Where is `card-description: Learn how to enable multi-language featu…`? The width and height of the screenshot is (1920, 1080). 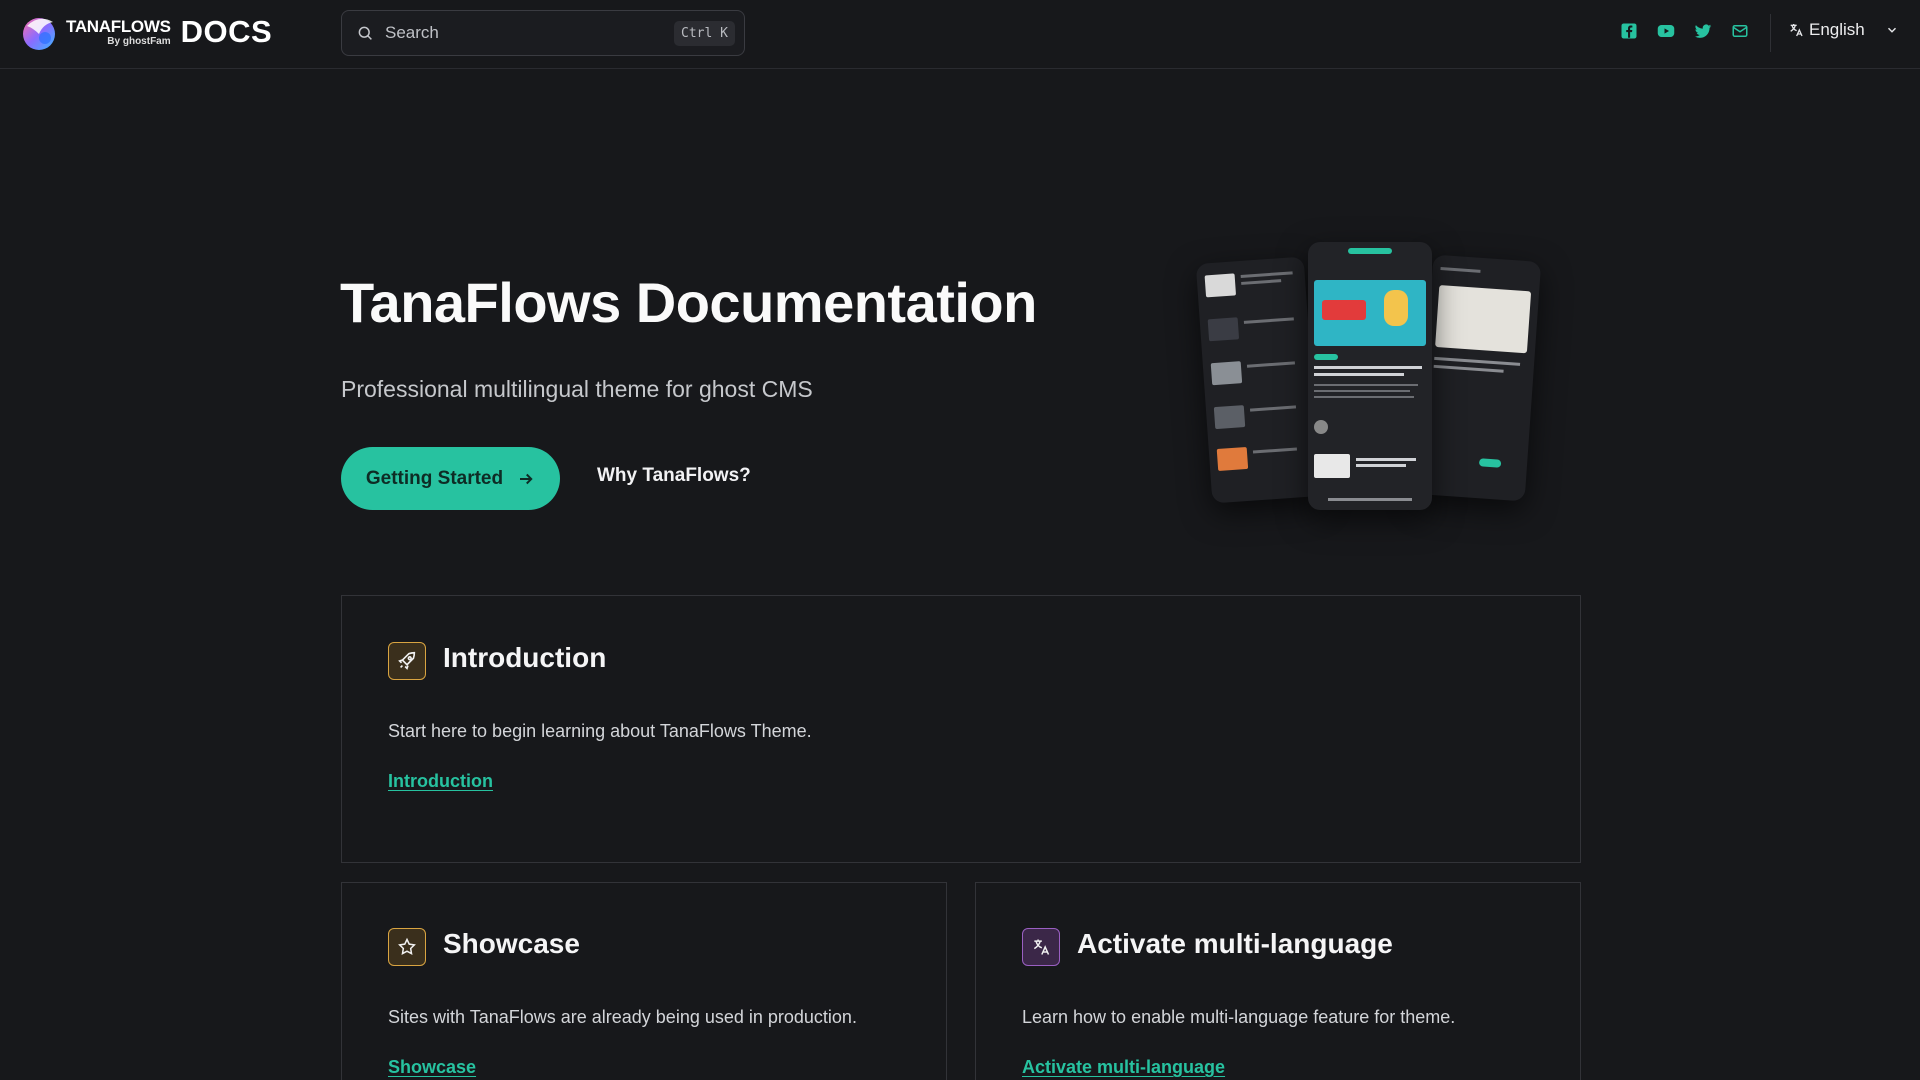 card-description: Learn how to enable multi-language featu… is located at coordinates (1239, 1017).